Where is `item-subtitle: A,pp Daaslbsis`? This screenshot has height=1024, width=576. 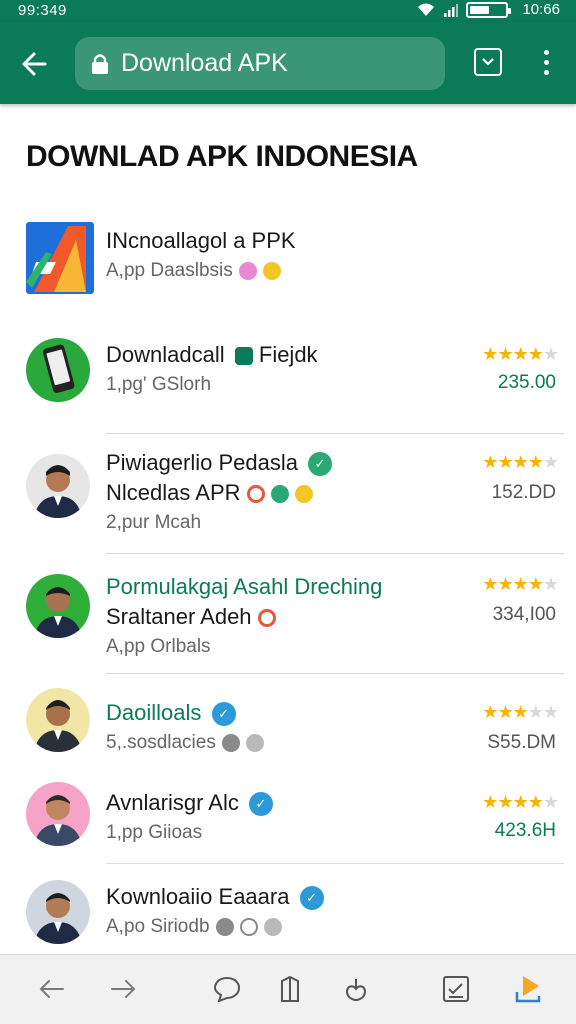 item-subtitle: A,pp Daaslbsis is located at coordinates (193, 271).